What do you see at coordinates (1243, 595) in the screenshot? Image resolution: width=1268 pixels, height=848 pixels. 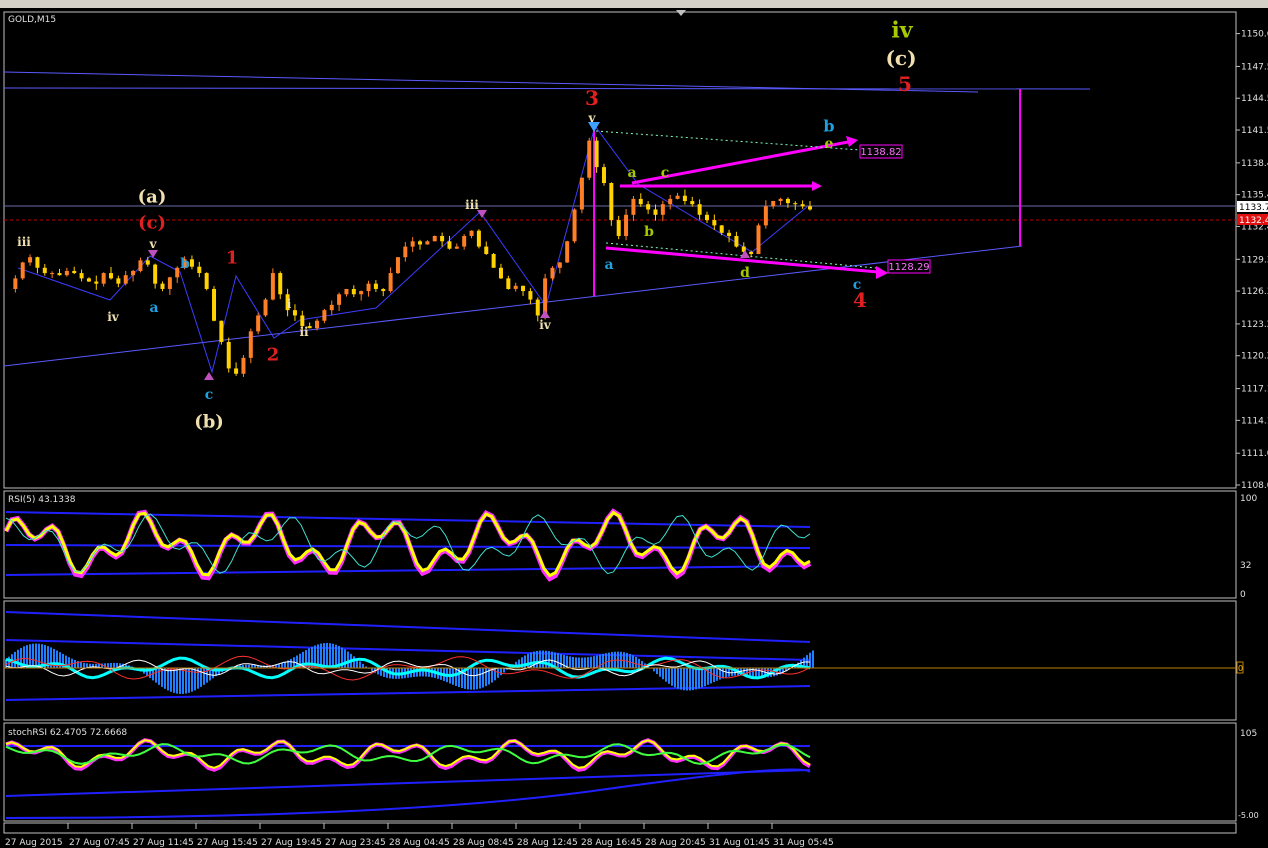 I see `rsi-tick-0: 0` at bounding box center [1243, 595].